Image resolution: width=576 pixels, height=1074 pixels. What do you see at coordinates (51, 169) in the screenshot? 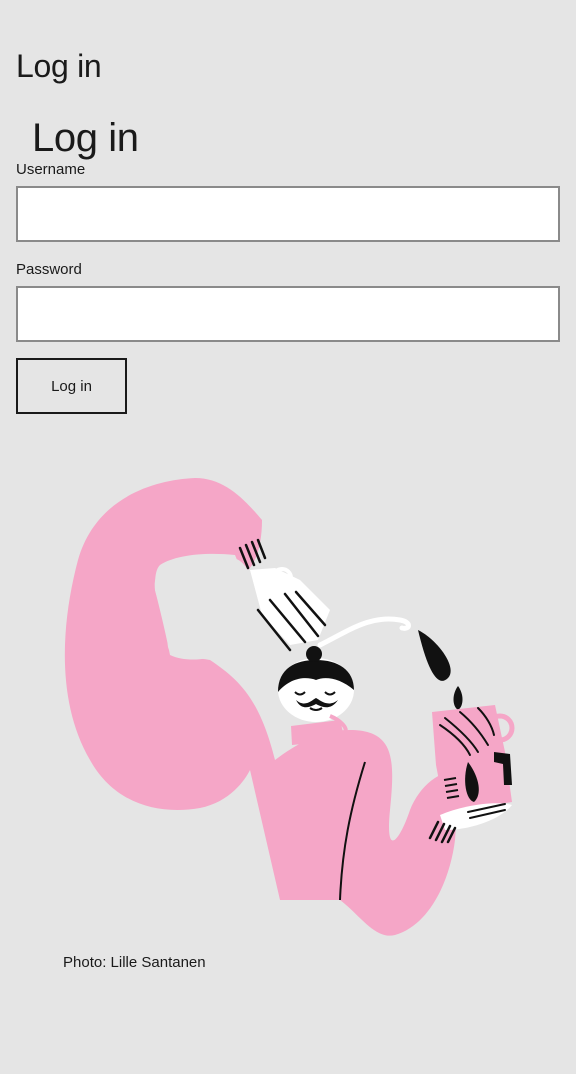
I see `username-label: Username` at bounding box center [51, 169].